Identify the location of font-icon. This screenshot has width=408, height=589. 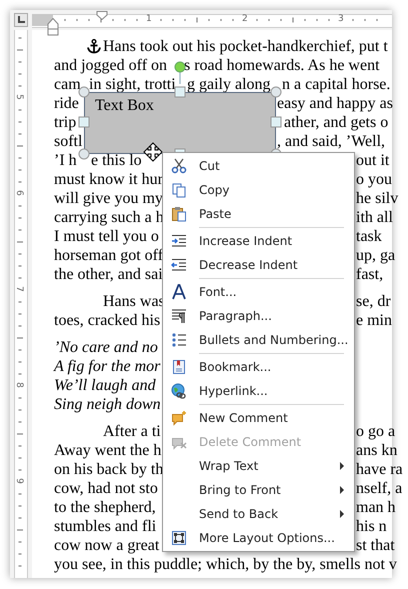
(179, 292).